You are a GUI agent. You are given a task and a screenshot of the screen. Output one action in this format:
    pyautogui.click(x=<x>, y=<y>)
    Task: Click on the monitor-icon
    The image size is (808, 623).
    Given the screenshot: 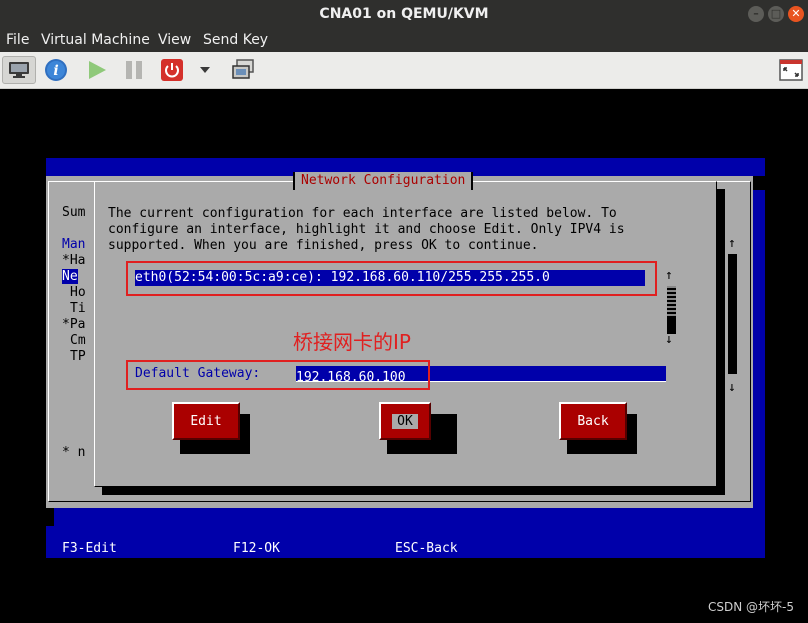 What is the action you would take?
    pyautogui.click(x=19, y=70)
    